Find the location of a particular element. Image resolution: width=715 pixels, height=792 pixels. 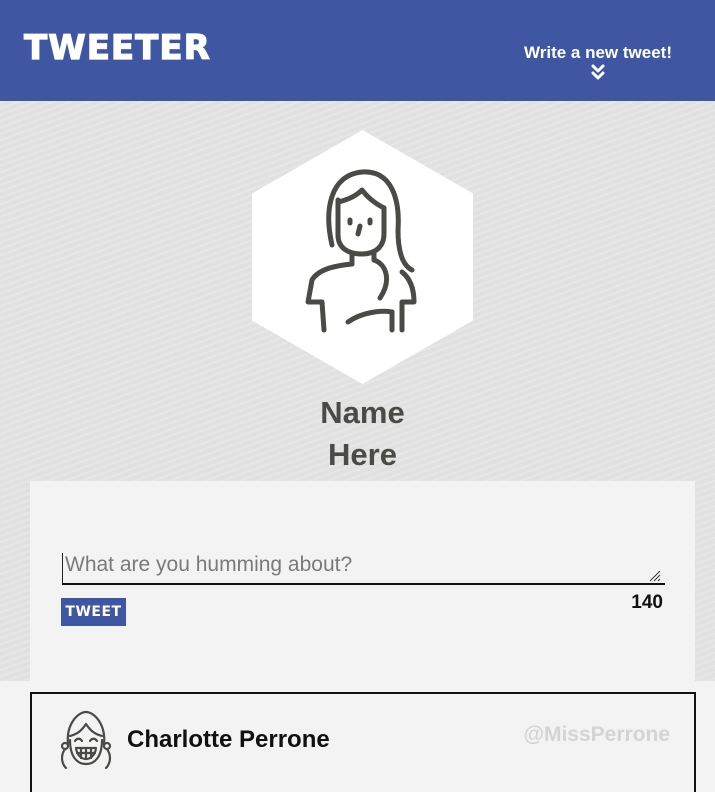

app-logo: TWEETER is located at coordinates (117, 47).